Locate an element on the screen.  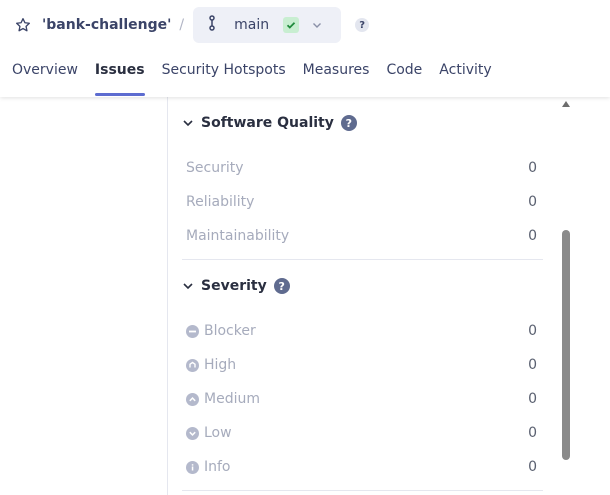
facet-info: Info 0 is located at coordinates (361, 467).